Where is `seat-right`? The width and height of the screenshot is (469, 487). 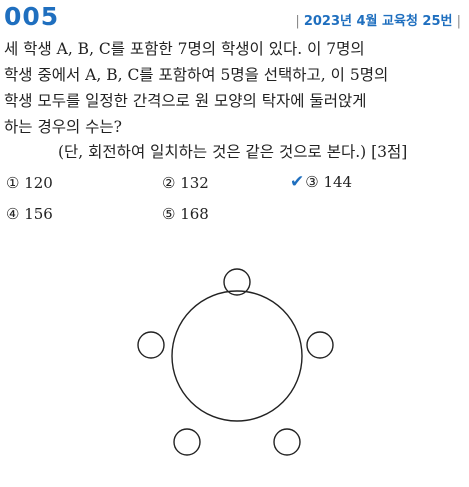
seat-right is located at coordinates (320, 345).